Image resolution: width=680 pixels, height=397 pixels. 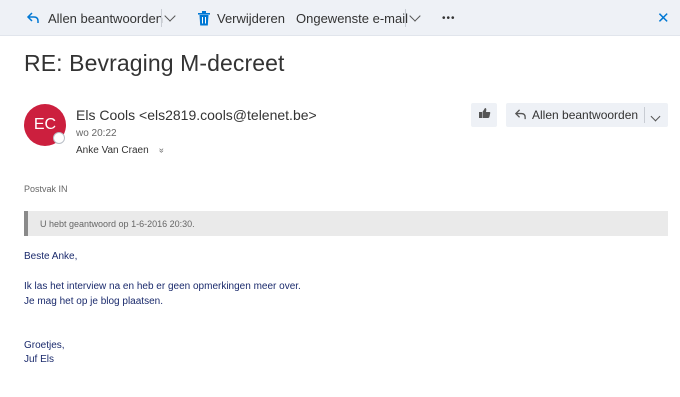 I want to click on recipient-name: Anke Van Craen, so click(x=112, y=150).